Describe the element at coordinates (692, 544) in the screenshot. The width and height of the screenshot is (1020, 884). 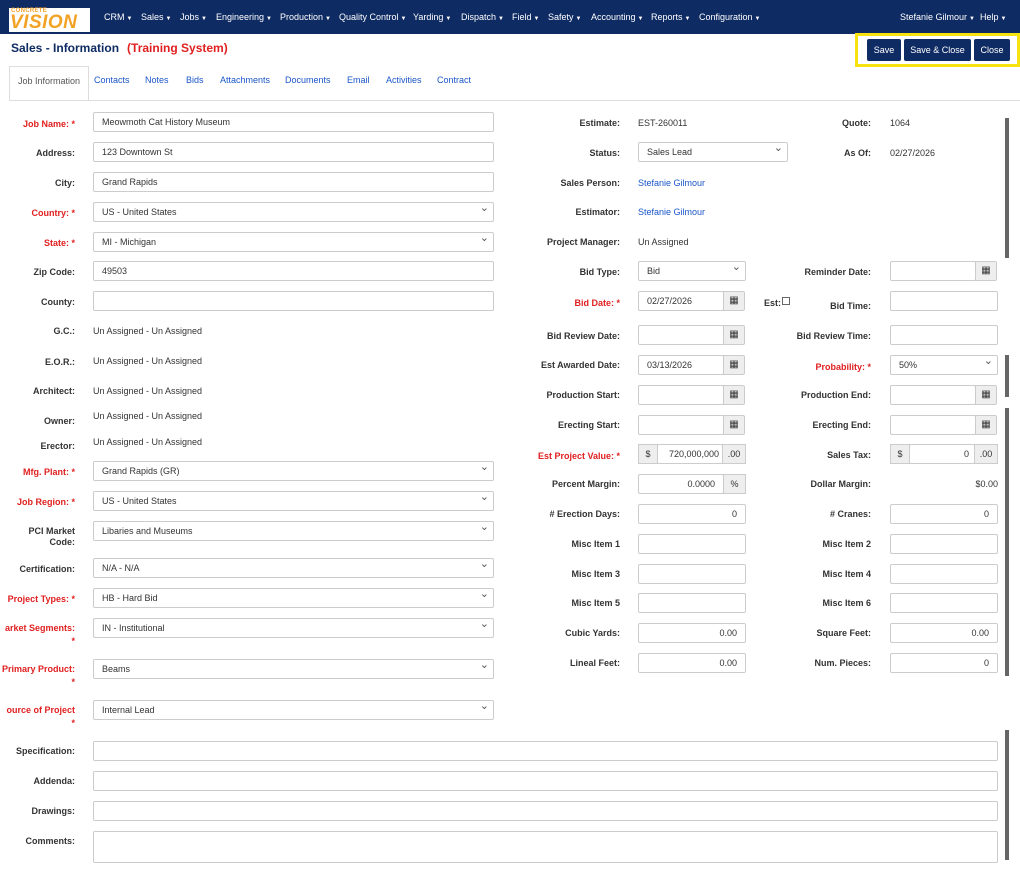
I see `misc-item-1-input` at that location.